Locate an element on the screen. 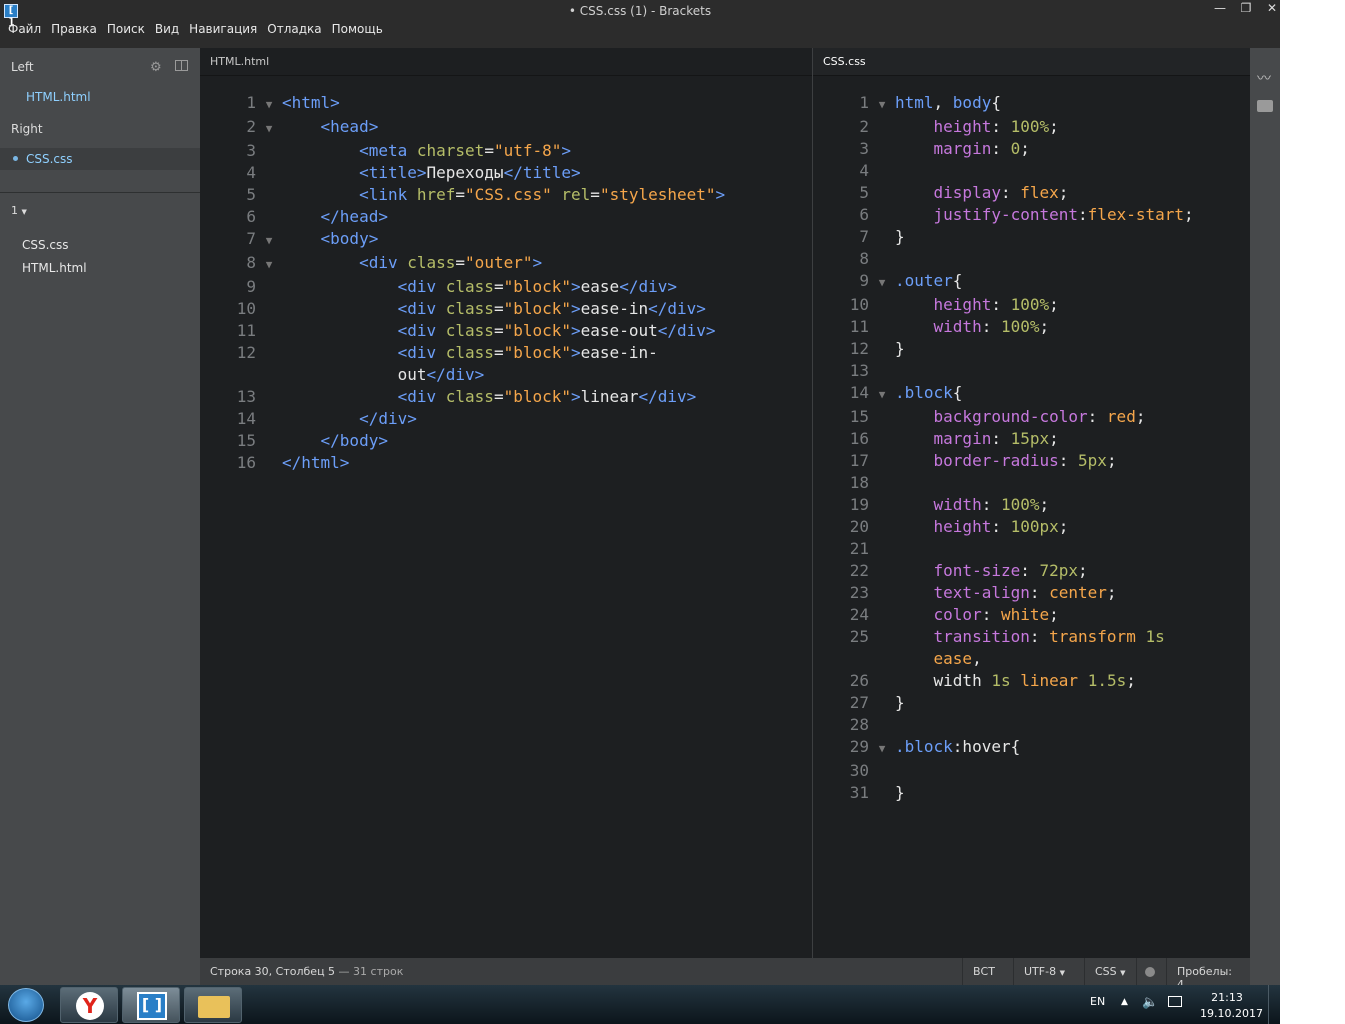 This screenshot has width=1345, height=1024. taskbar-brackets: [ ] is located at coordinates (151, 1005).